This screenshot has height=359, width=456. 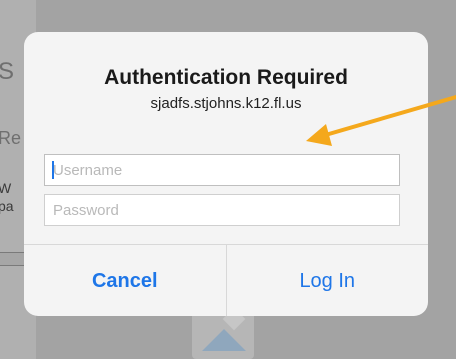 What do you see at coordinates (222, 210) in the screenshot?
I see `password-input` at bounding box center [222, 210].